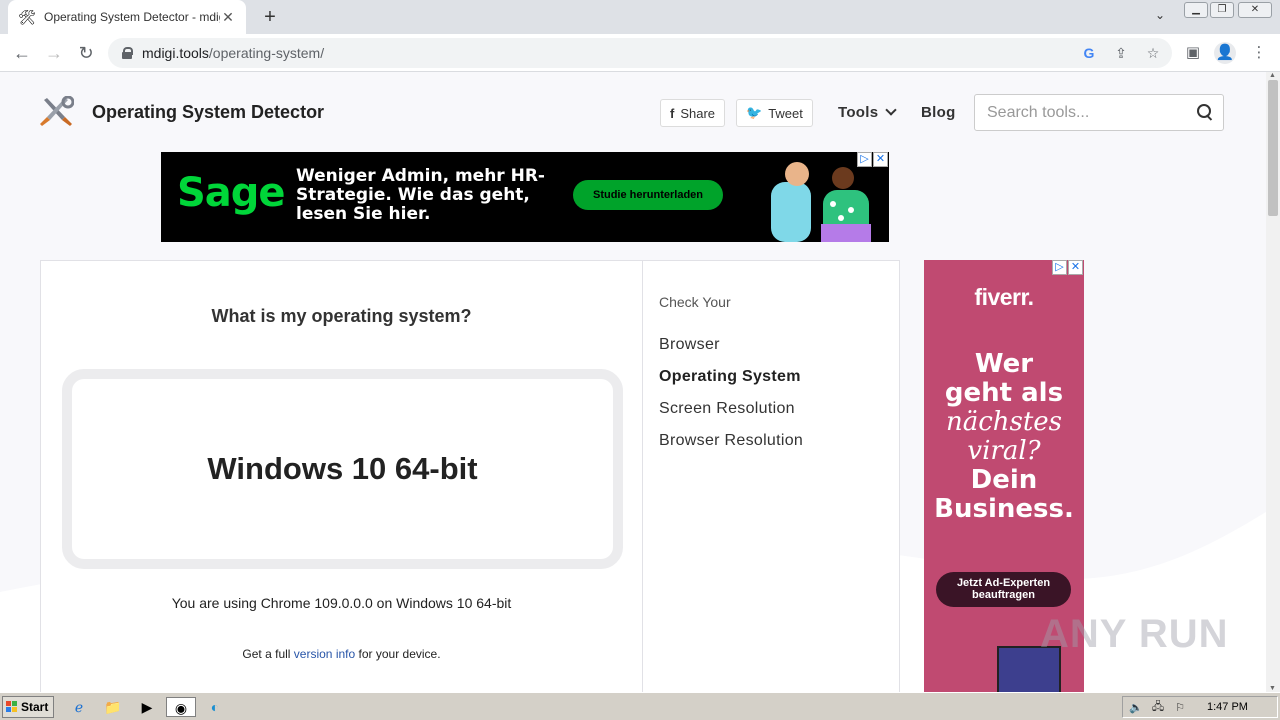 Image resolution: width=1280 pixels, height=720 pixels. Describe the element at coordinates (341, 316) in the screenshot. I see `question-heading: What is my operating system?` at that location.